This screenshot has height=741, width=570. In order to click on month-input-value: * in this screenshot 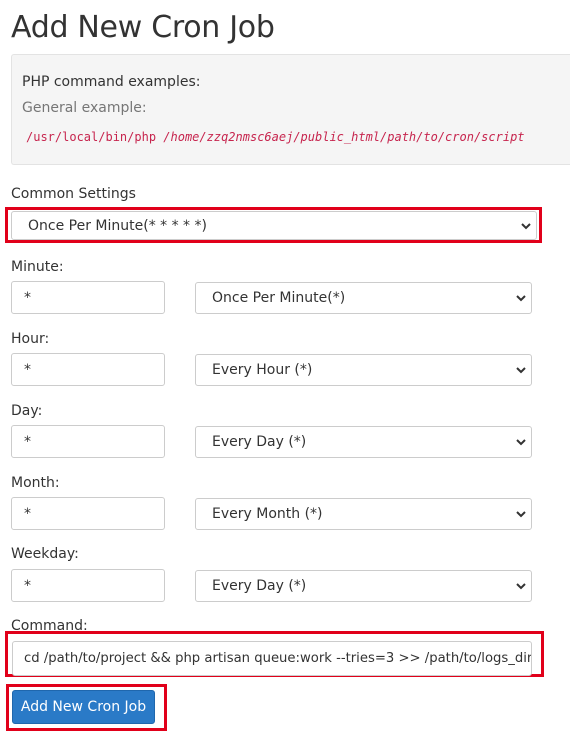, I will do `click(27, 513)`.